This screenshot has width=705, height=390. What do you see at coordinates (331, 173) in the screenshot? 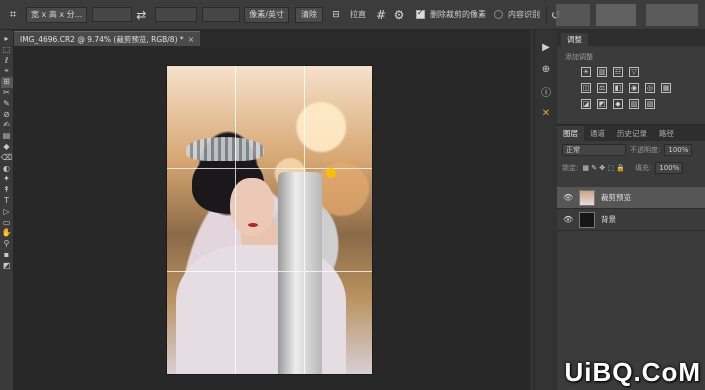
I see `cursor-icon` at bounding box center [331, 173].